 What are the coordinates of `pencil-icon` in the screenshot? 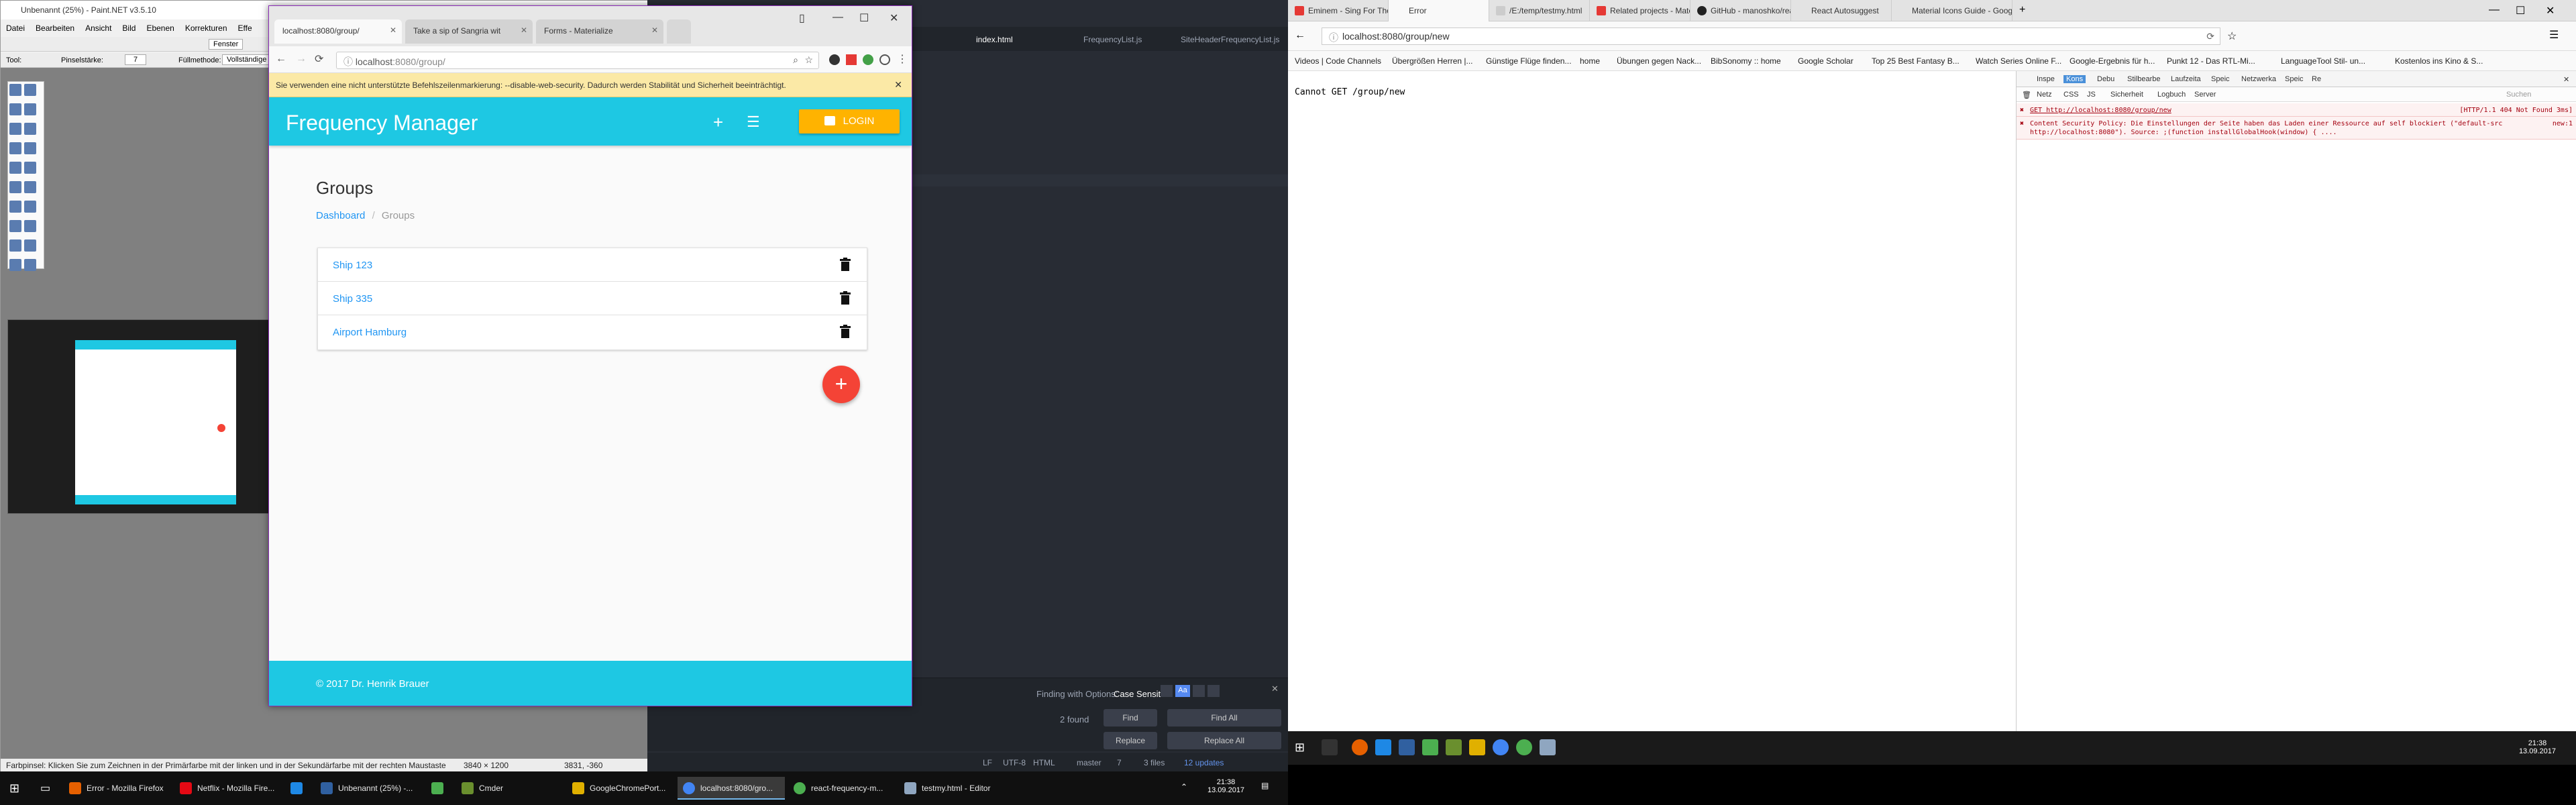 It's located at (30, 187).